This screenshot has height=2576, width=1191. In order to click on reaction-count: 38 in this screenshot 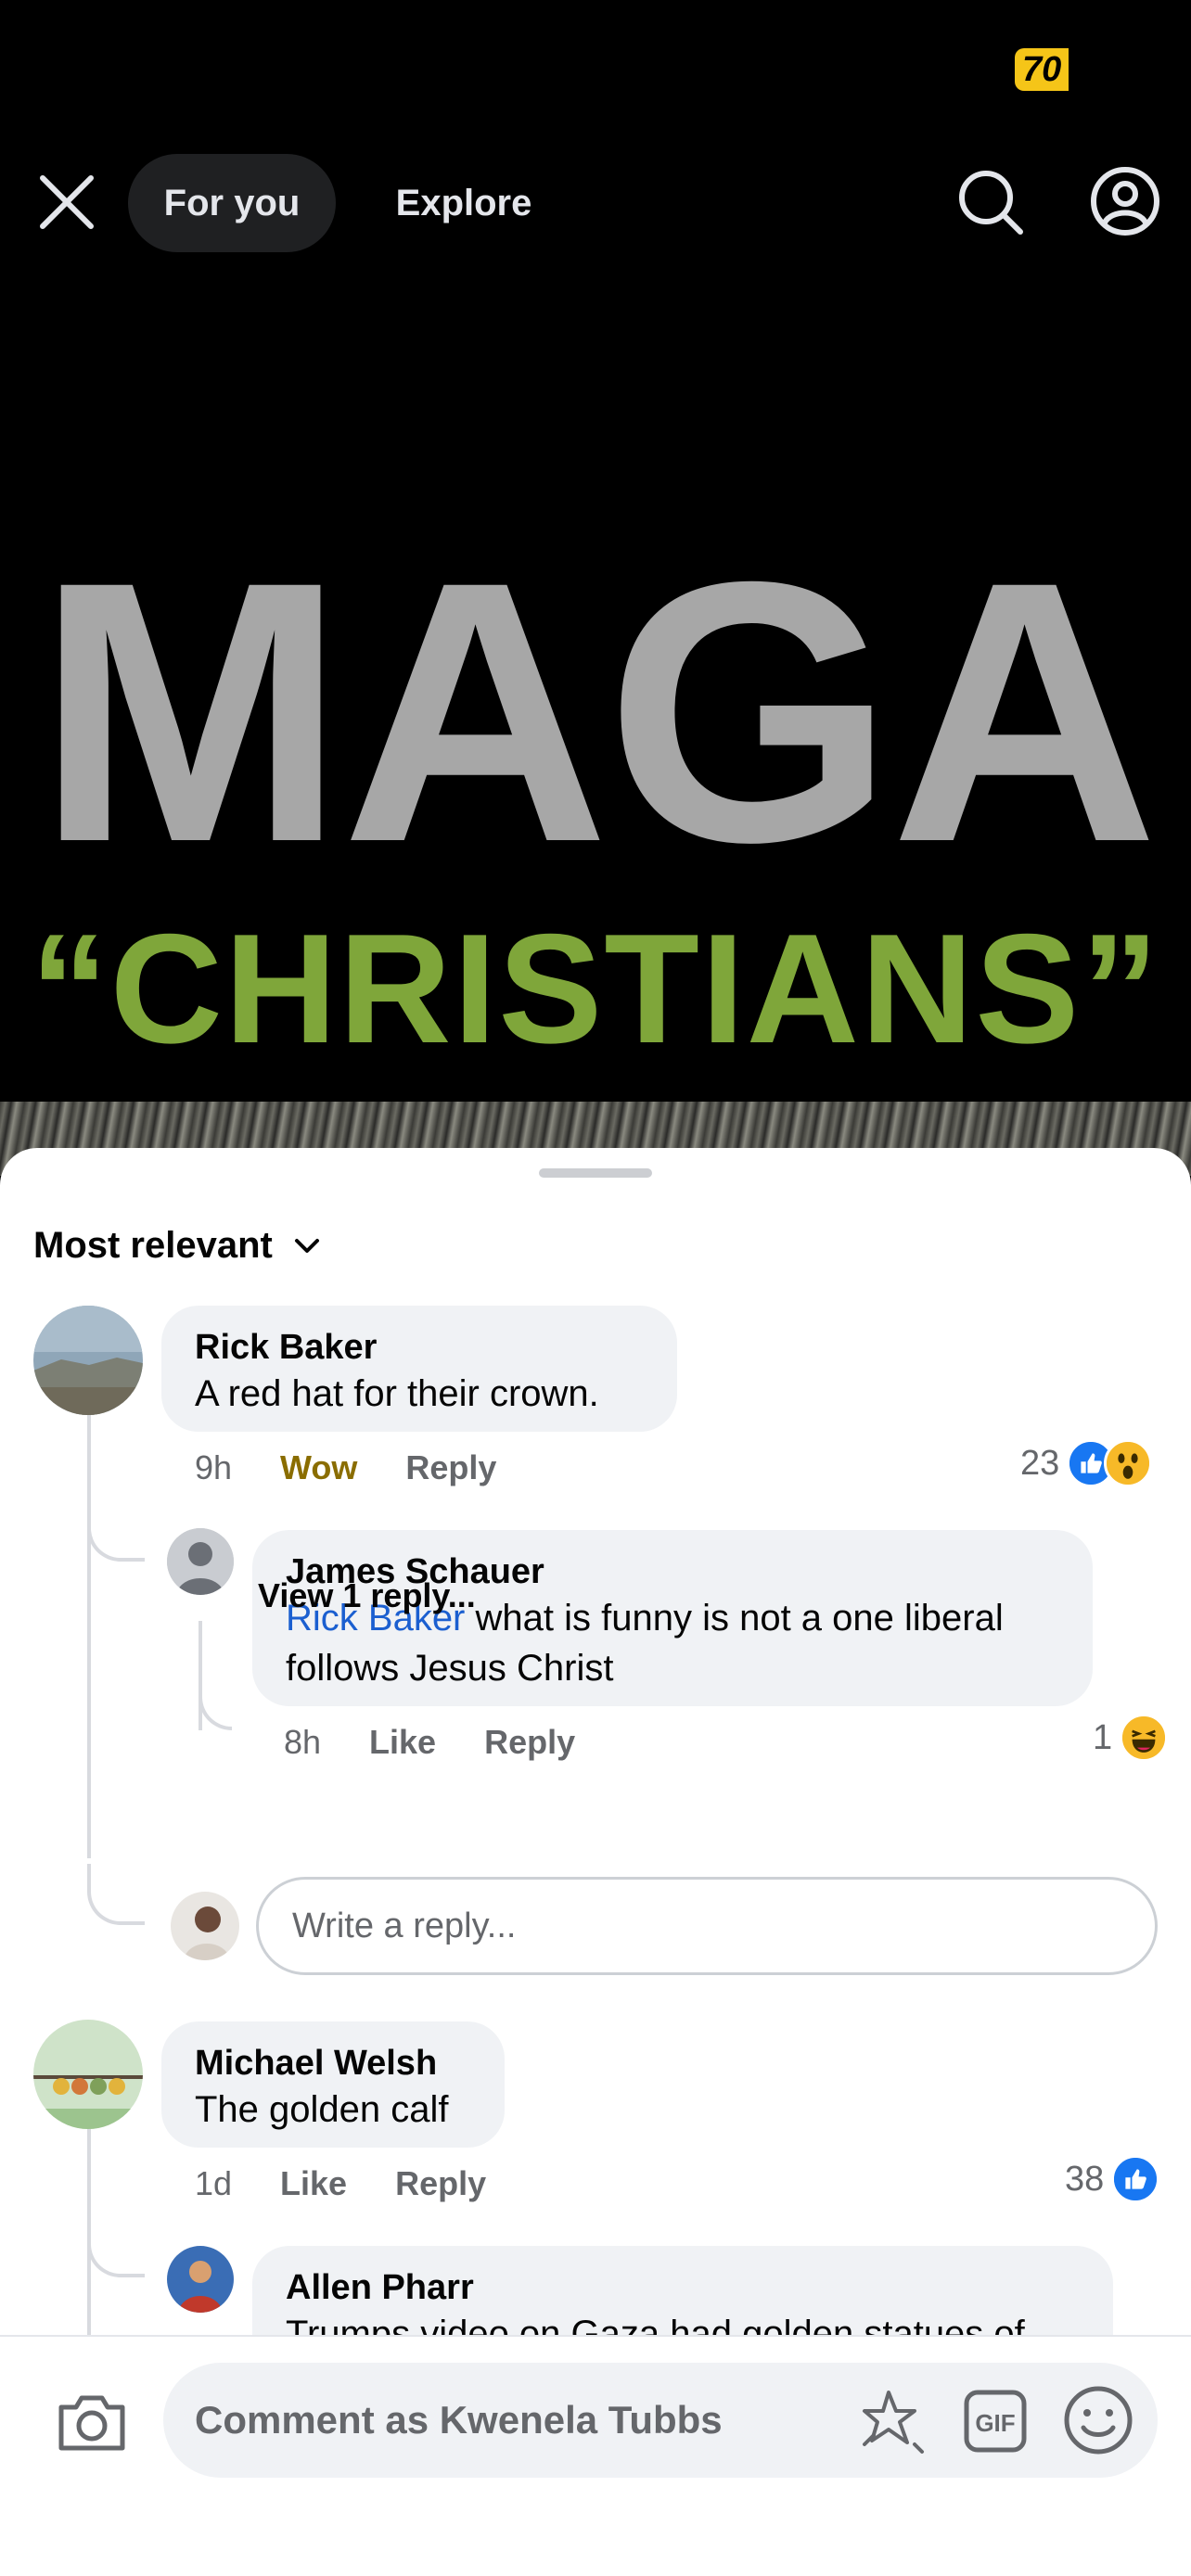, I will do `click(1085, 2179)`.